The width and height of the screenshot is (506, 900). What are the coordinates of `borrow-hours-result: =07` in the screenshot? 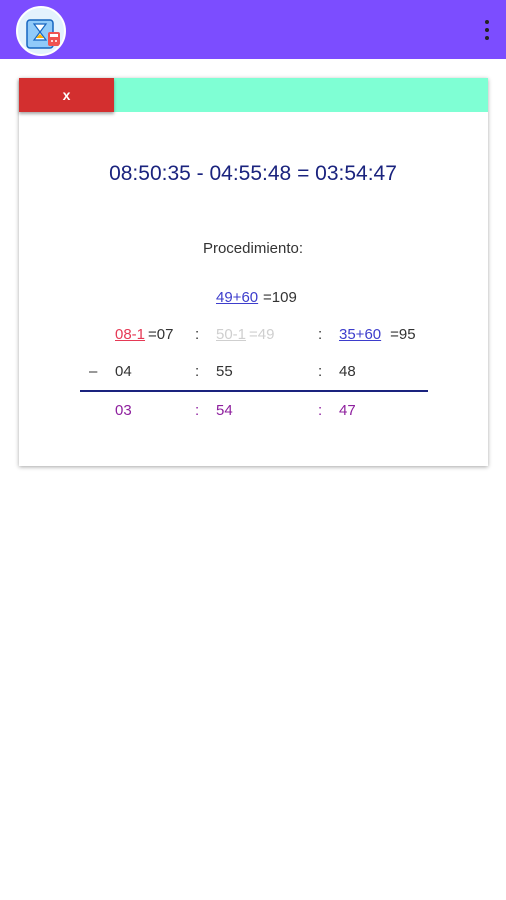 It's located at (161, 334).